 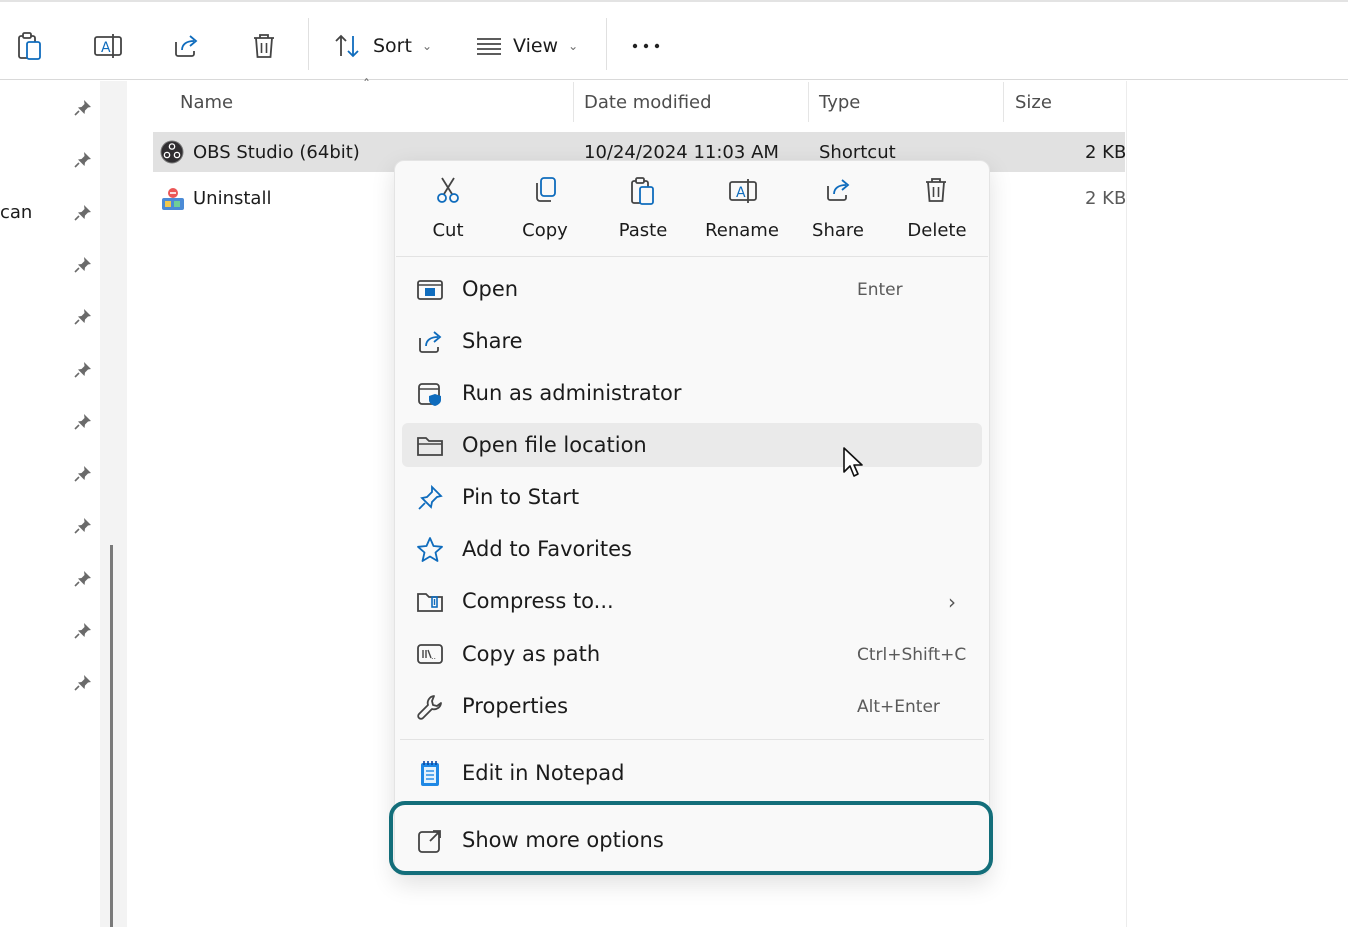 I want to click on path-icon: .., so click(x=430, y=655).